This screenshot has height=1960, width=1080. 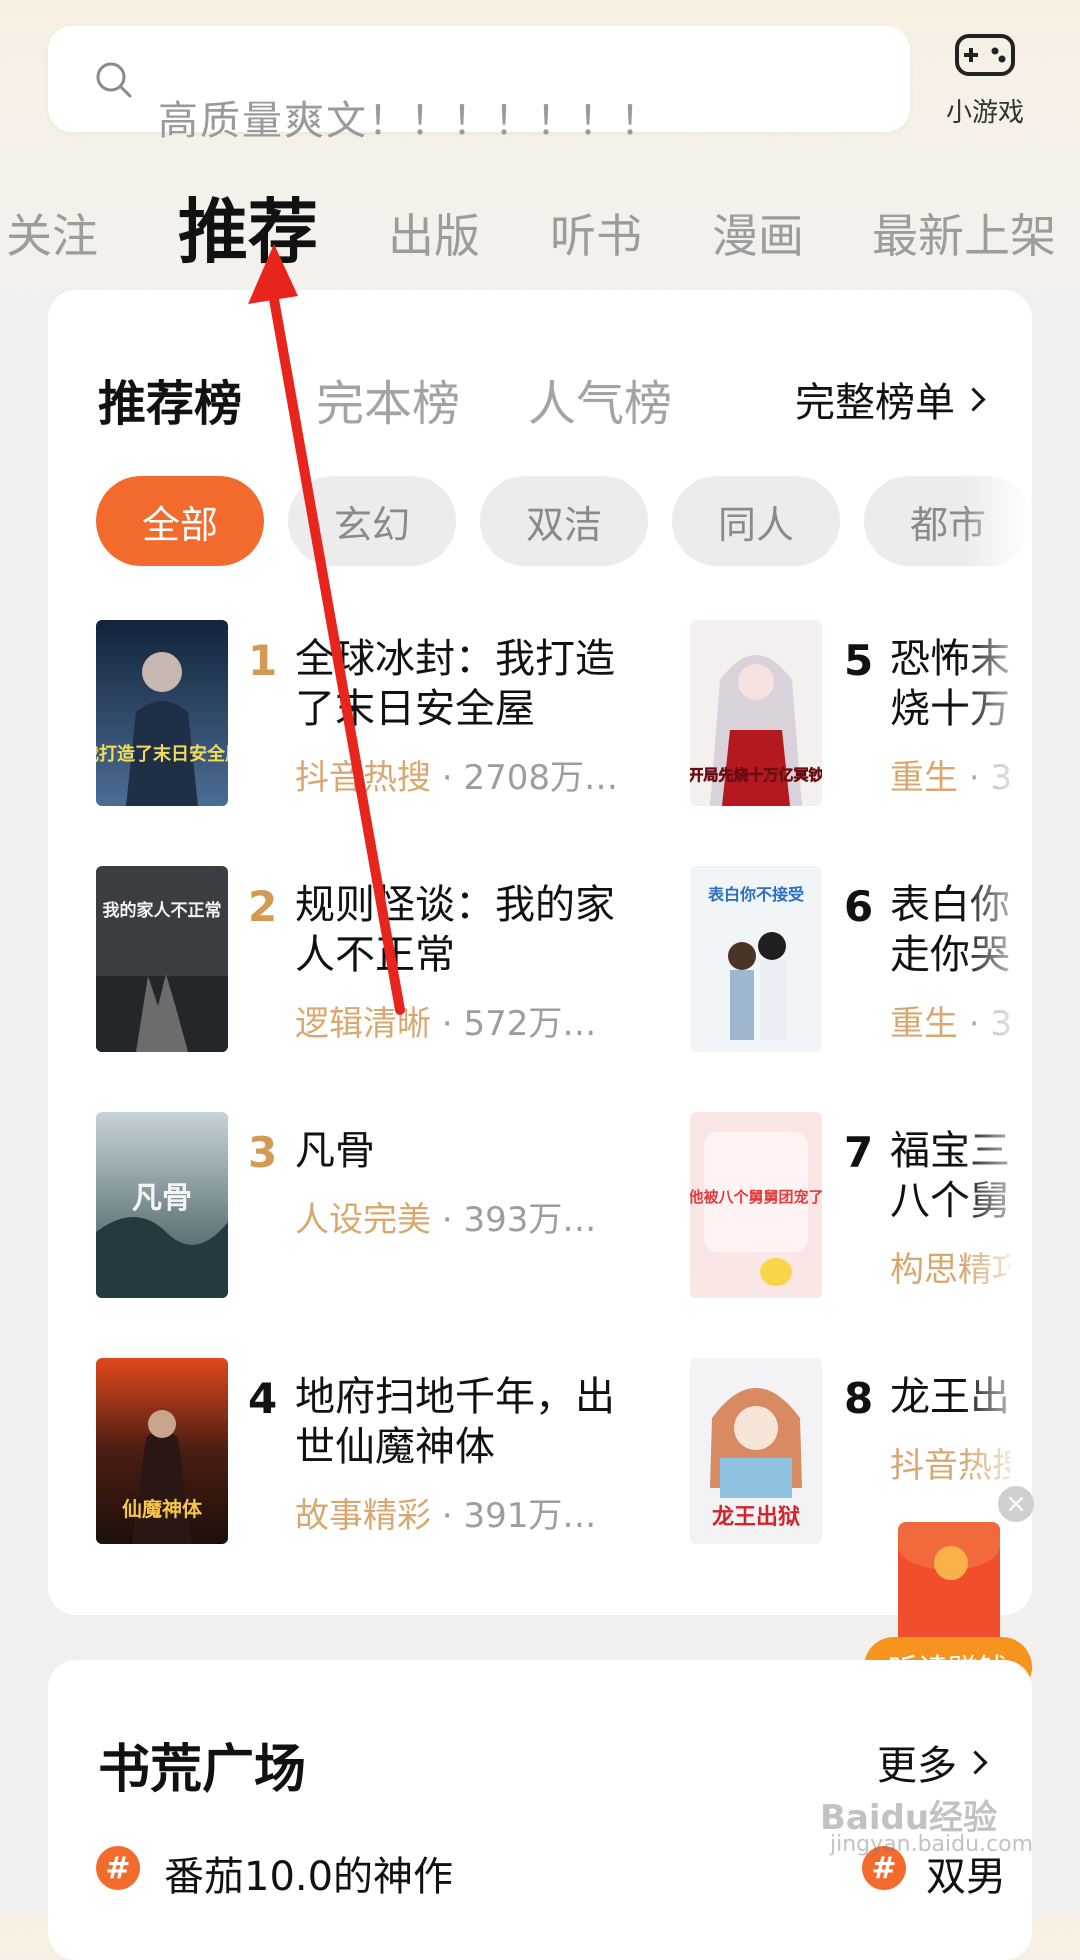 I want to click on tab-new-arrivals: 最新上架, so click(x=964, y=233).